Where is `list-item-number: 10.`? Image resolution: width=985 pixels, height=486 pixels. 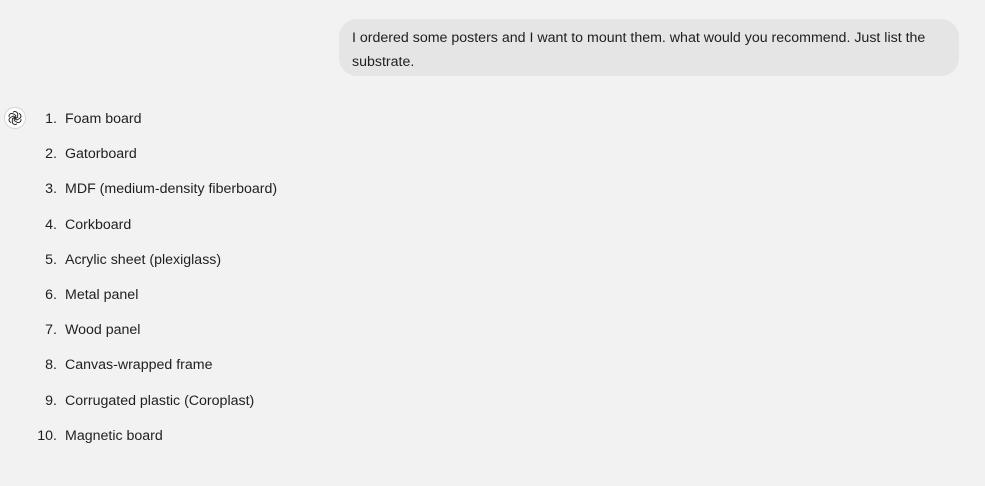
list-item-number: 10. is located at coordinates (47, 435).